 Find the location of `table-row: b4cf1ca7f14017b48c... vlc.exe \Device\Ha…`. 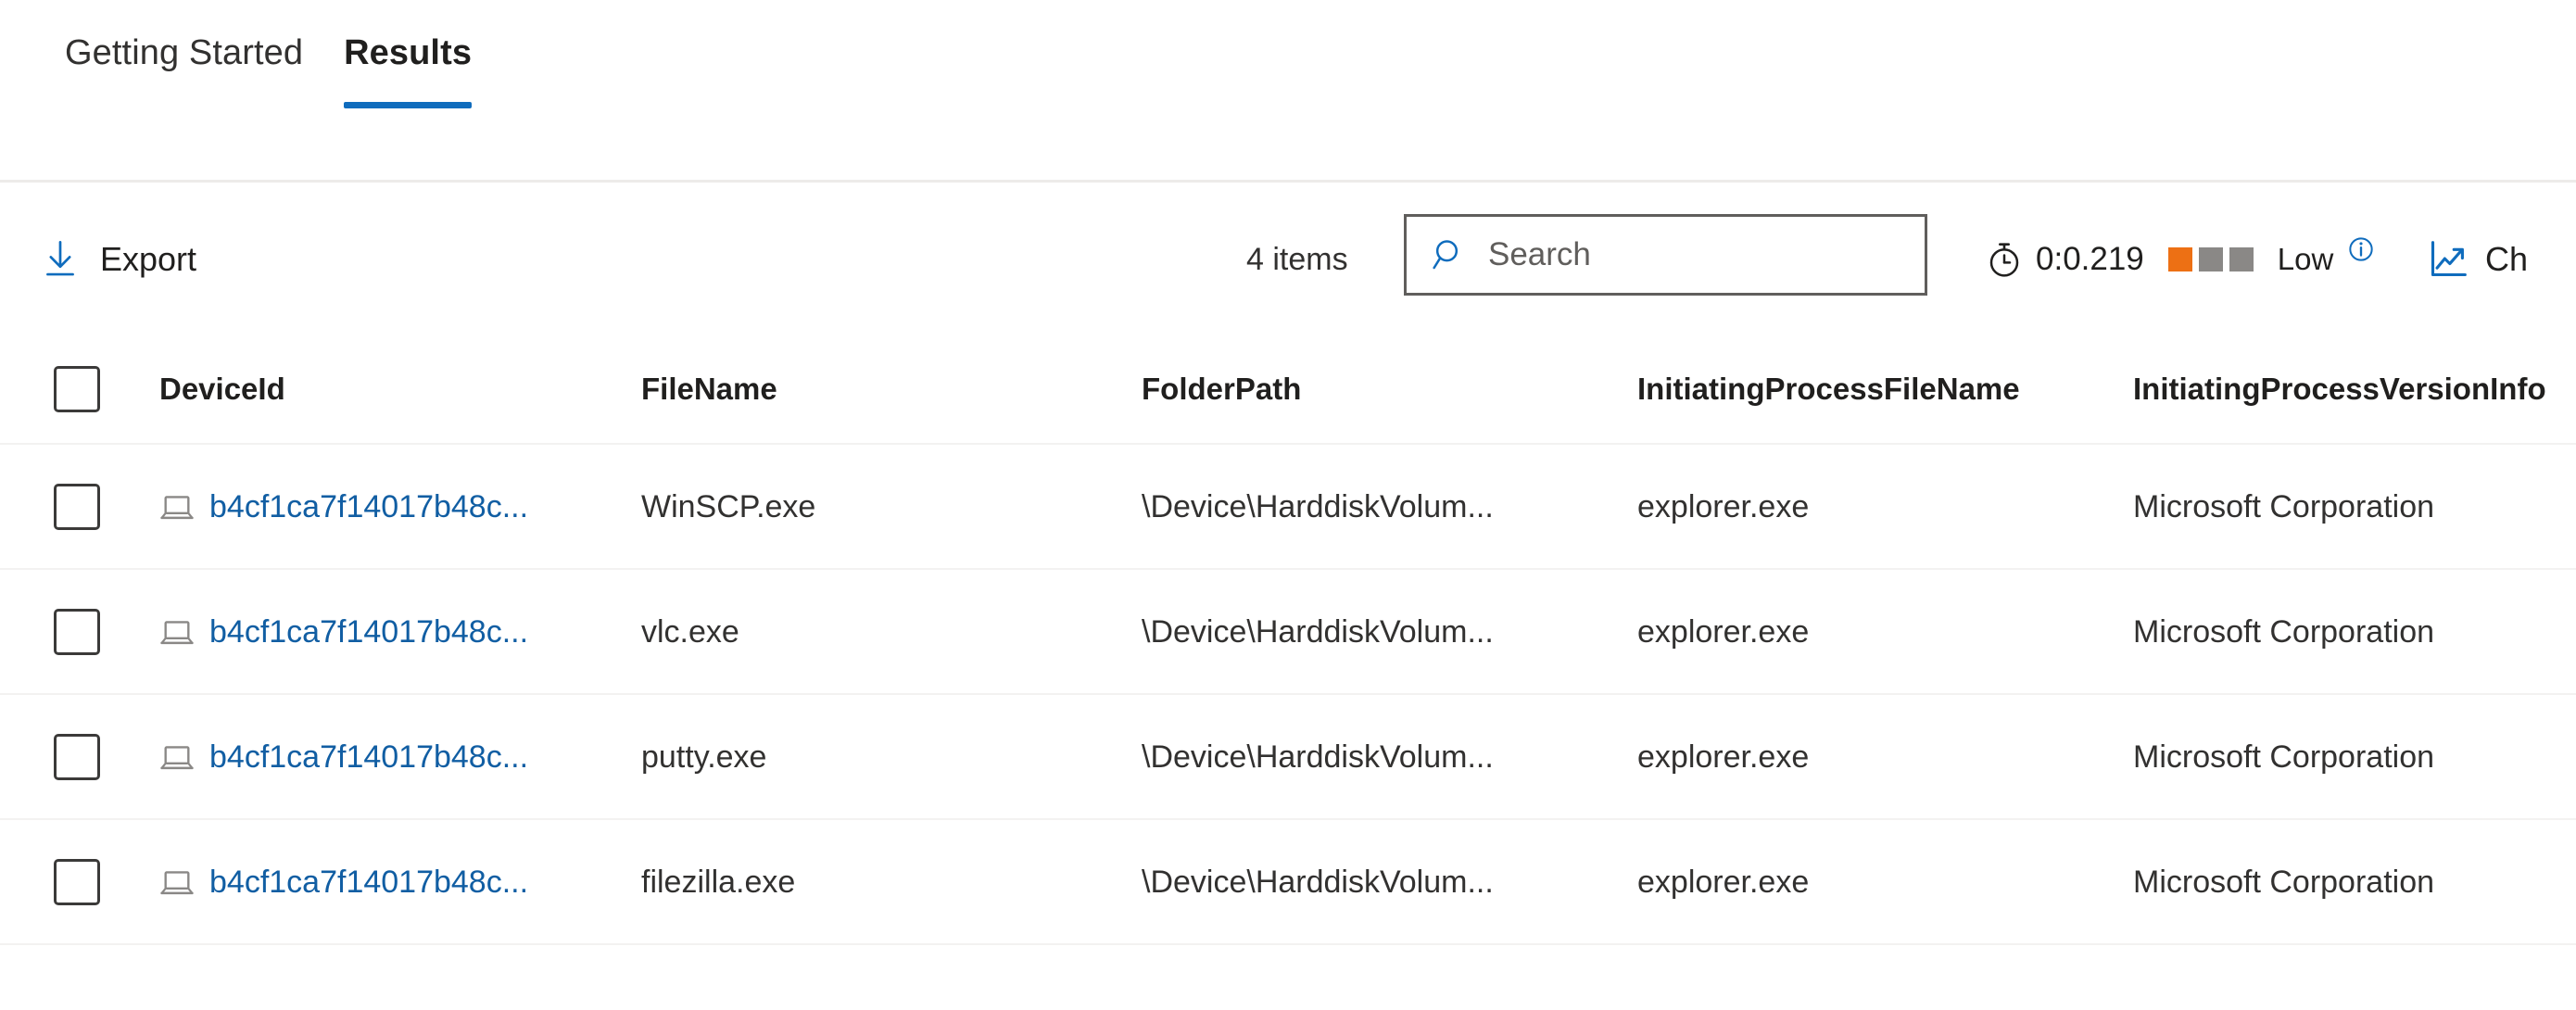

table-row: b4cf1ca7f14017b48c... vlc.exe \Device\Ha… is located at coordinates (1288, 632).